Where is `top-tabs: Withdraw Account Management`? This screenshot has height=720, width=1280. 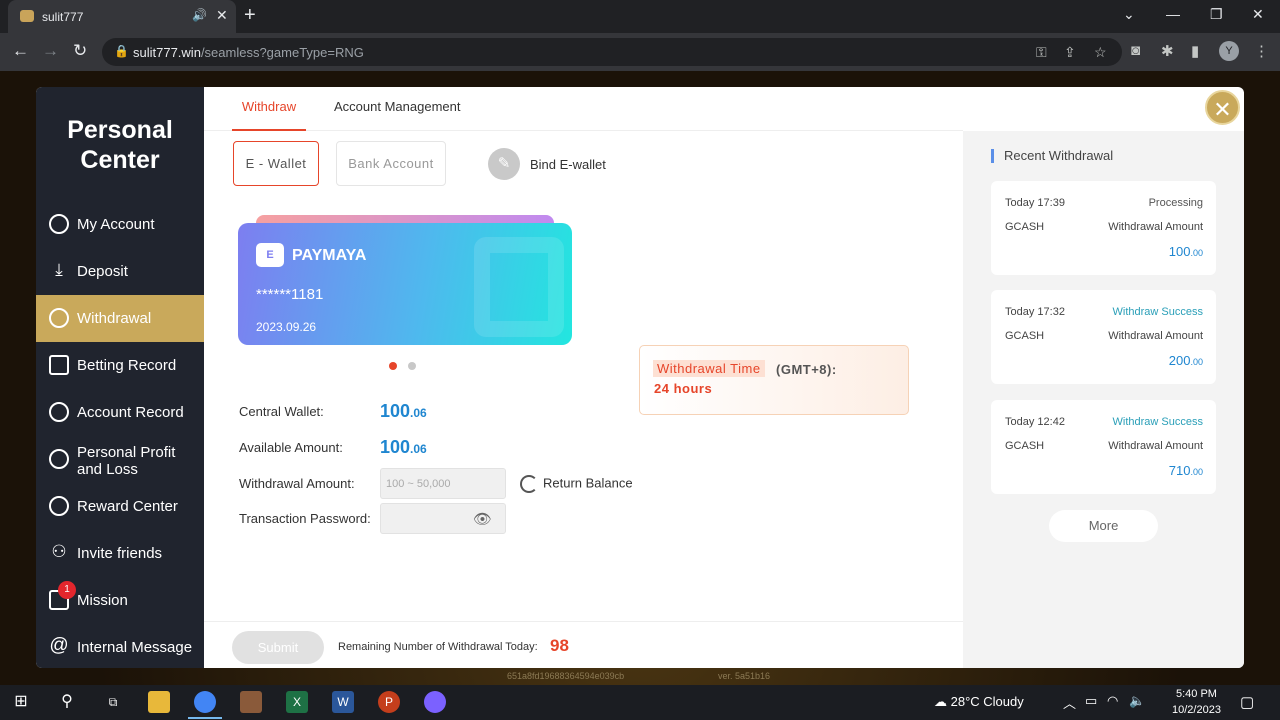 top-tabs: Withdraw Account Management is located at coordinates (583, 109).